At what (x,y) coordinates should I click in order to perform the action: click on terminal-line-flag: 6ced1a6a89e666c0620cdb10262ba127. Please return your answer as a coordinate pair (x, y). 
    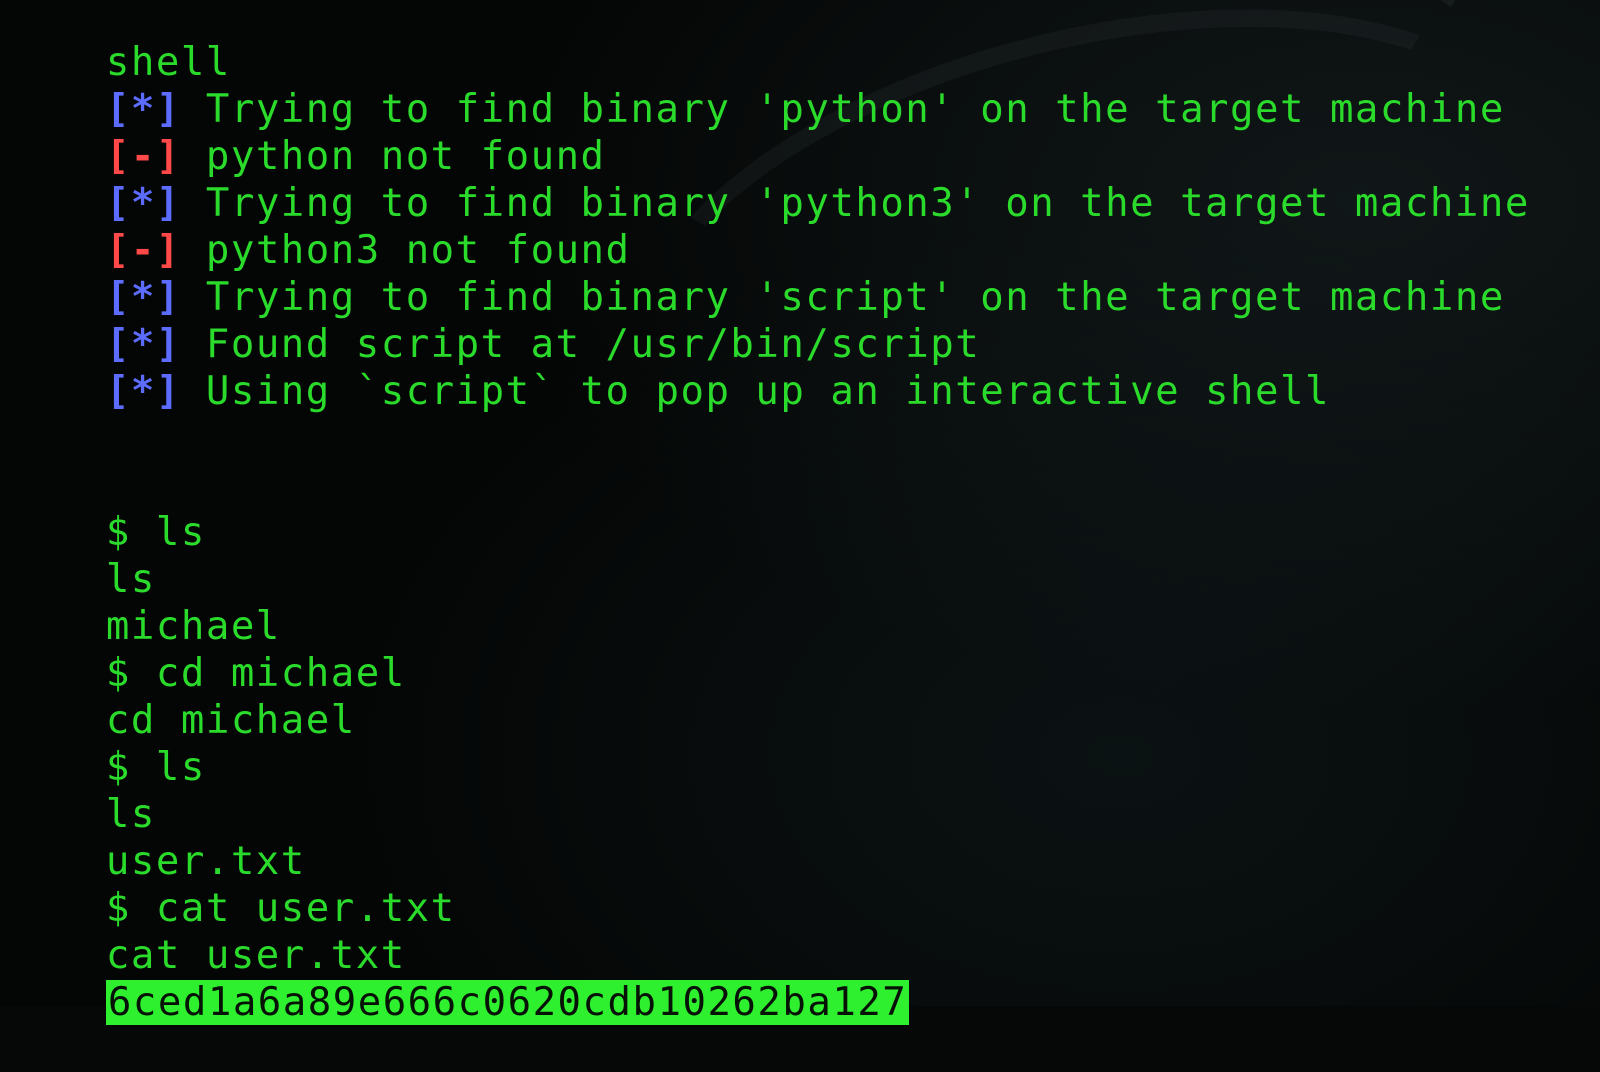
    Looking at the image, I should click on (458, 979).